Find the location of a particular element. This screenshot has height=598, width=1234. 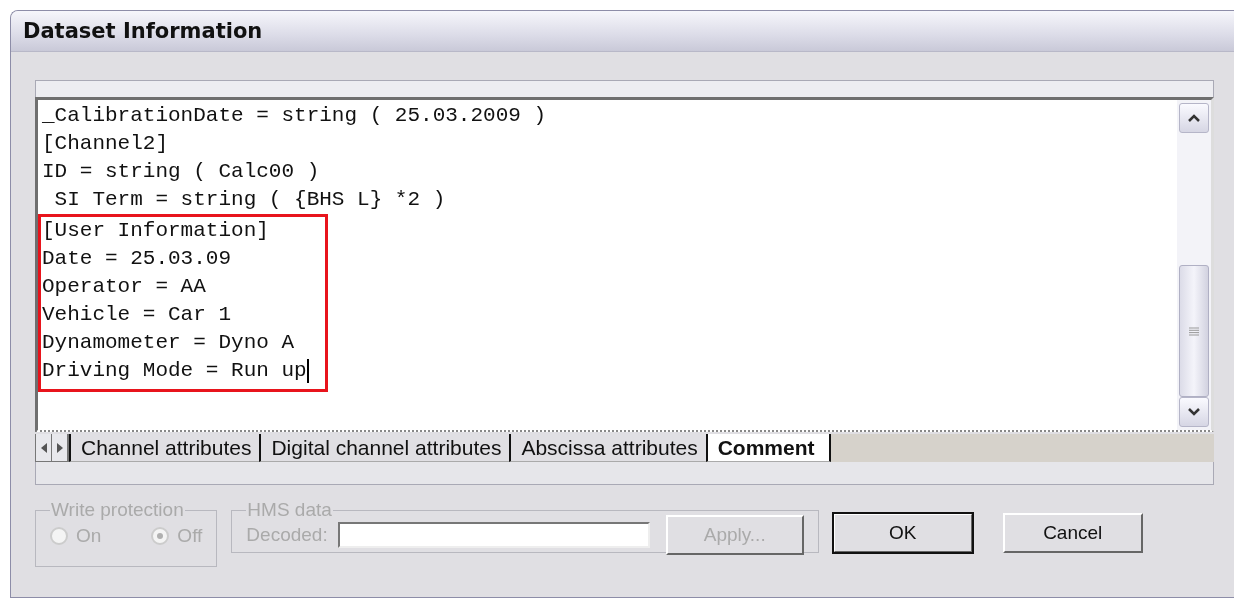

vertical-scrollbar is located at coordinates (1194, 265).